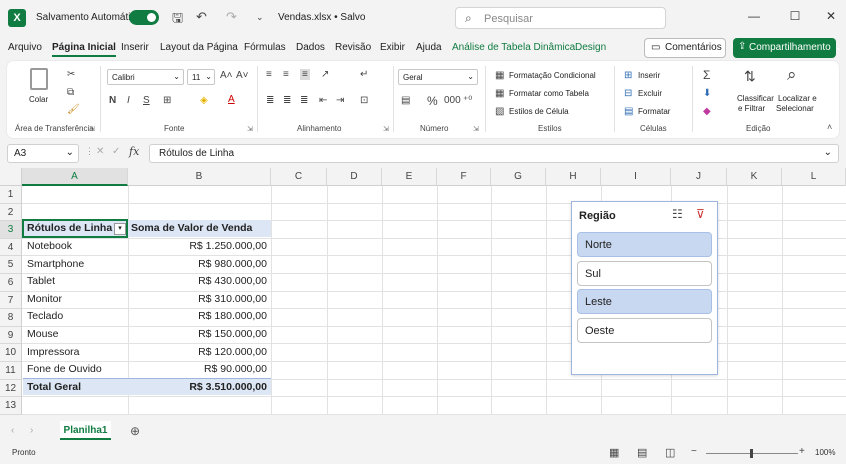  What do you see at coordinates (788, 48) in the screenshot?
I see `share-button: ⇪ Compartilhamento ⌄` at bounding box center [788, 48].